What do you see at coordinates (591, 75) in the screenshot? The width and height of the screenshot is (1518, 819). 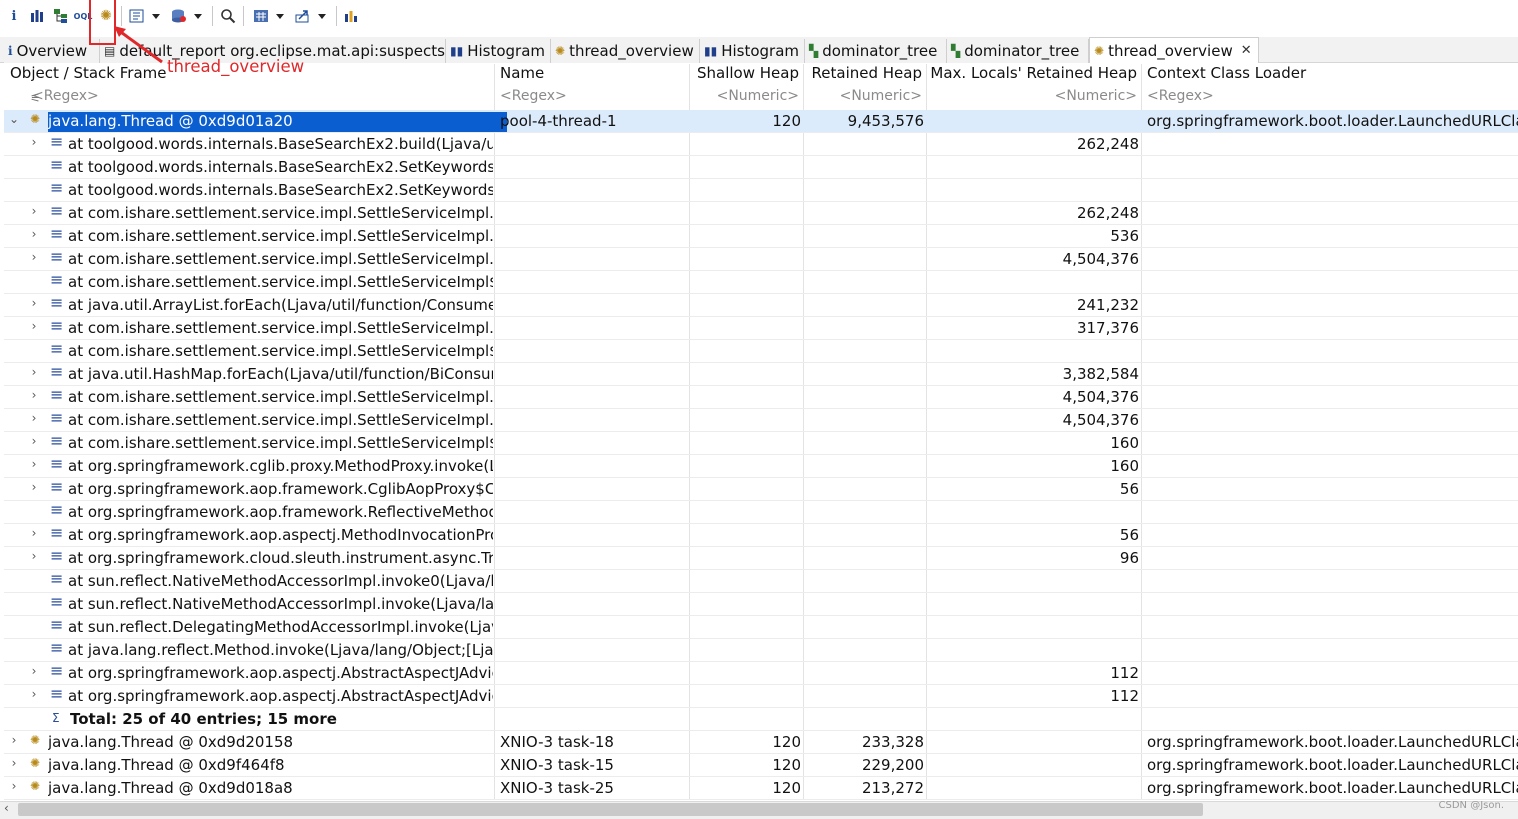 I see `column-header-name: Name` at bounding box center [591, 75].